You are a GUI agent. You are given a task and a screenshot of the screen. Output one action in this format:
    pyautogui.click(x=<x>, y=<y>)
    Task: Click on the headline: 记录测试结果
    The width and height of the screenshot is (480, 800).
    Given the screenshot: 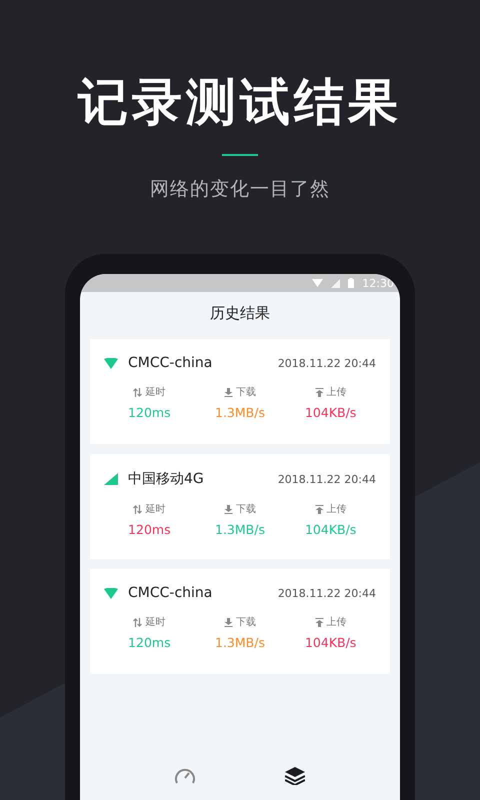 What is the action you would take?
    pyautogui.click(x=240, y=102)
    